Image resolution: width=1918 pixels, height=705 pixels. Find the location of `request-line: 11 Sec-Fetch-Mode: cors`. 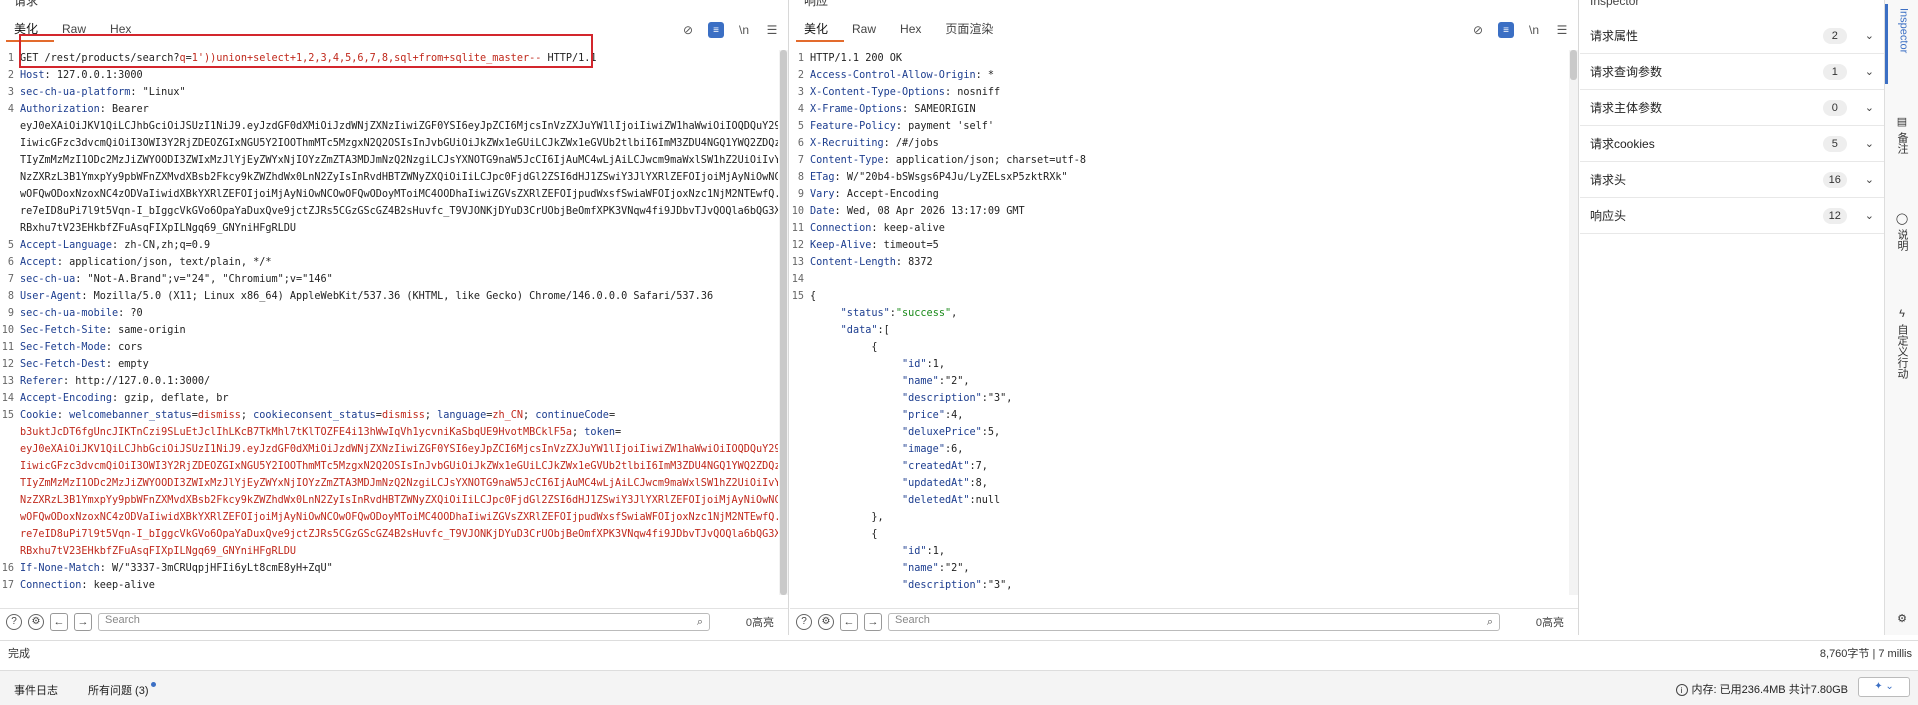

request-line: 11 Sec-Fetch-Mode: cors is located at coordinates (389, 347).